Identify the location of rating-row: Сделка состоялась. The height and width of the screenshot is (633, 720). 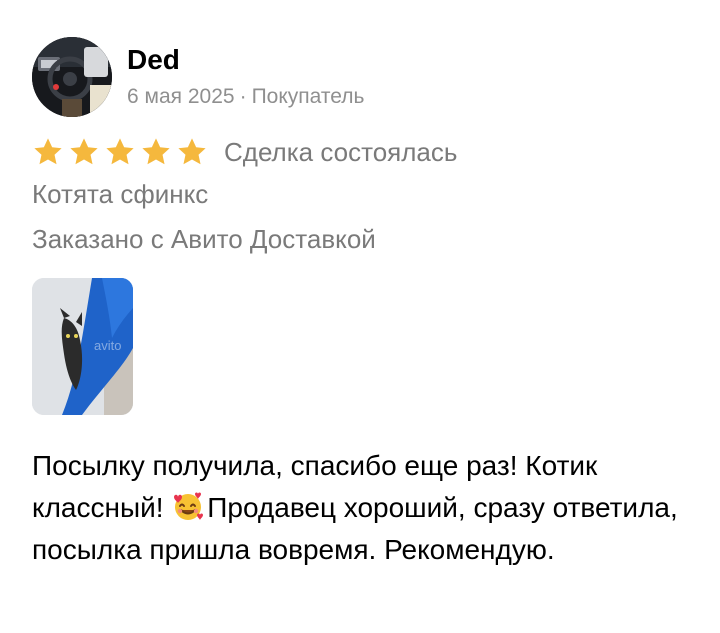
(244, 152).